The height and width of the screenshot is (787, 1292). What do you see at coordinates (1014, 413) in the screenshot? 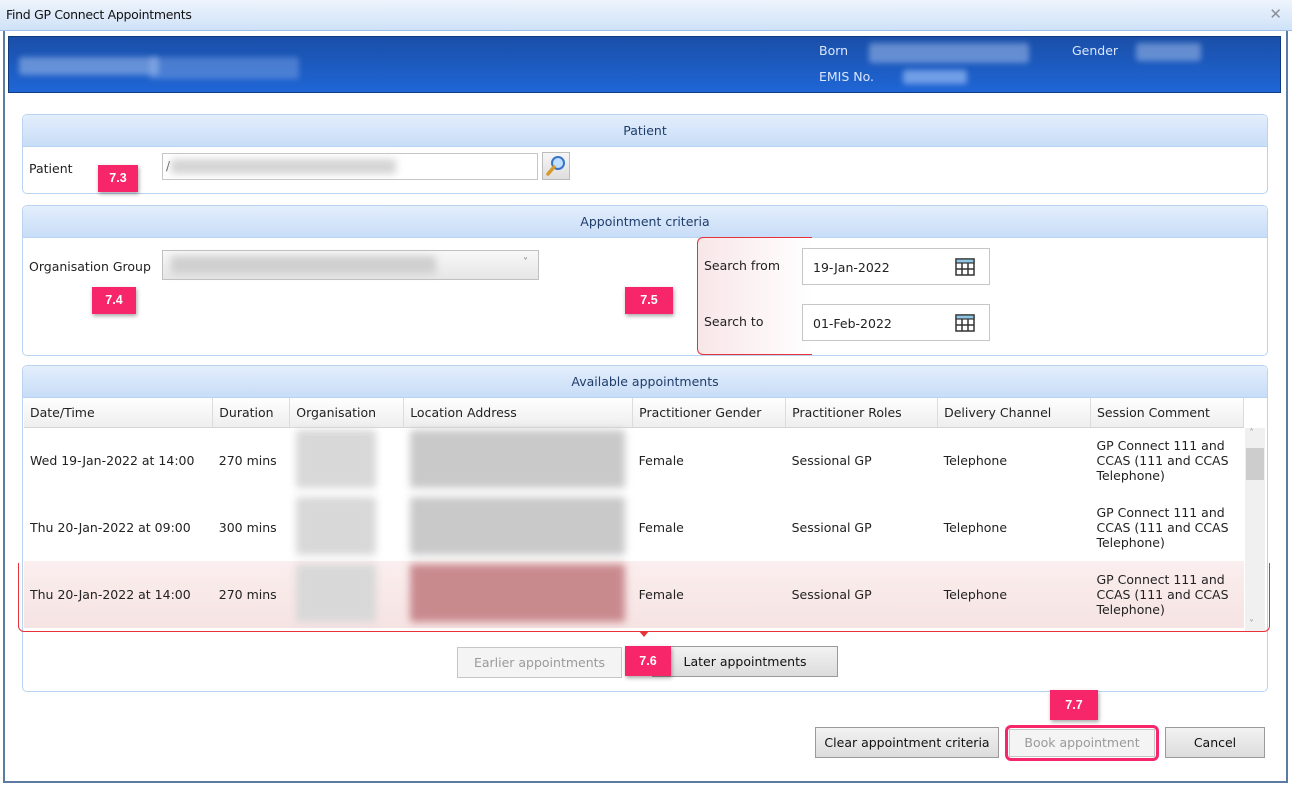
I see `column-header-delivery-channel: Delivery Channel` at bounding box center [1014, 413].